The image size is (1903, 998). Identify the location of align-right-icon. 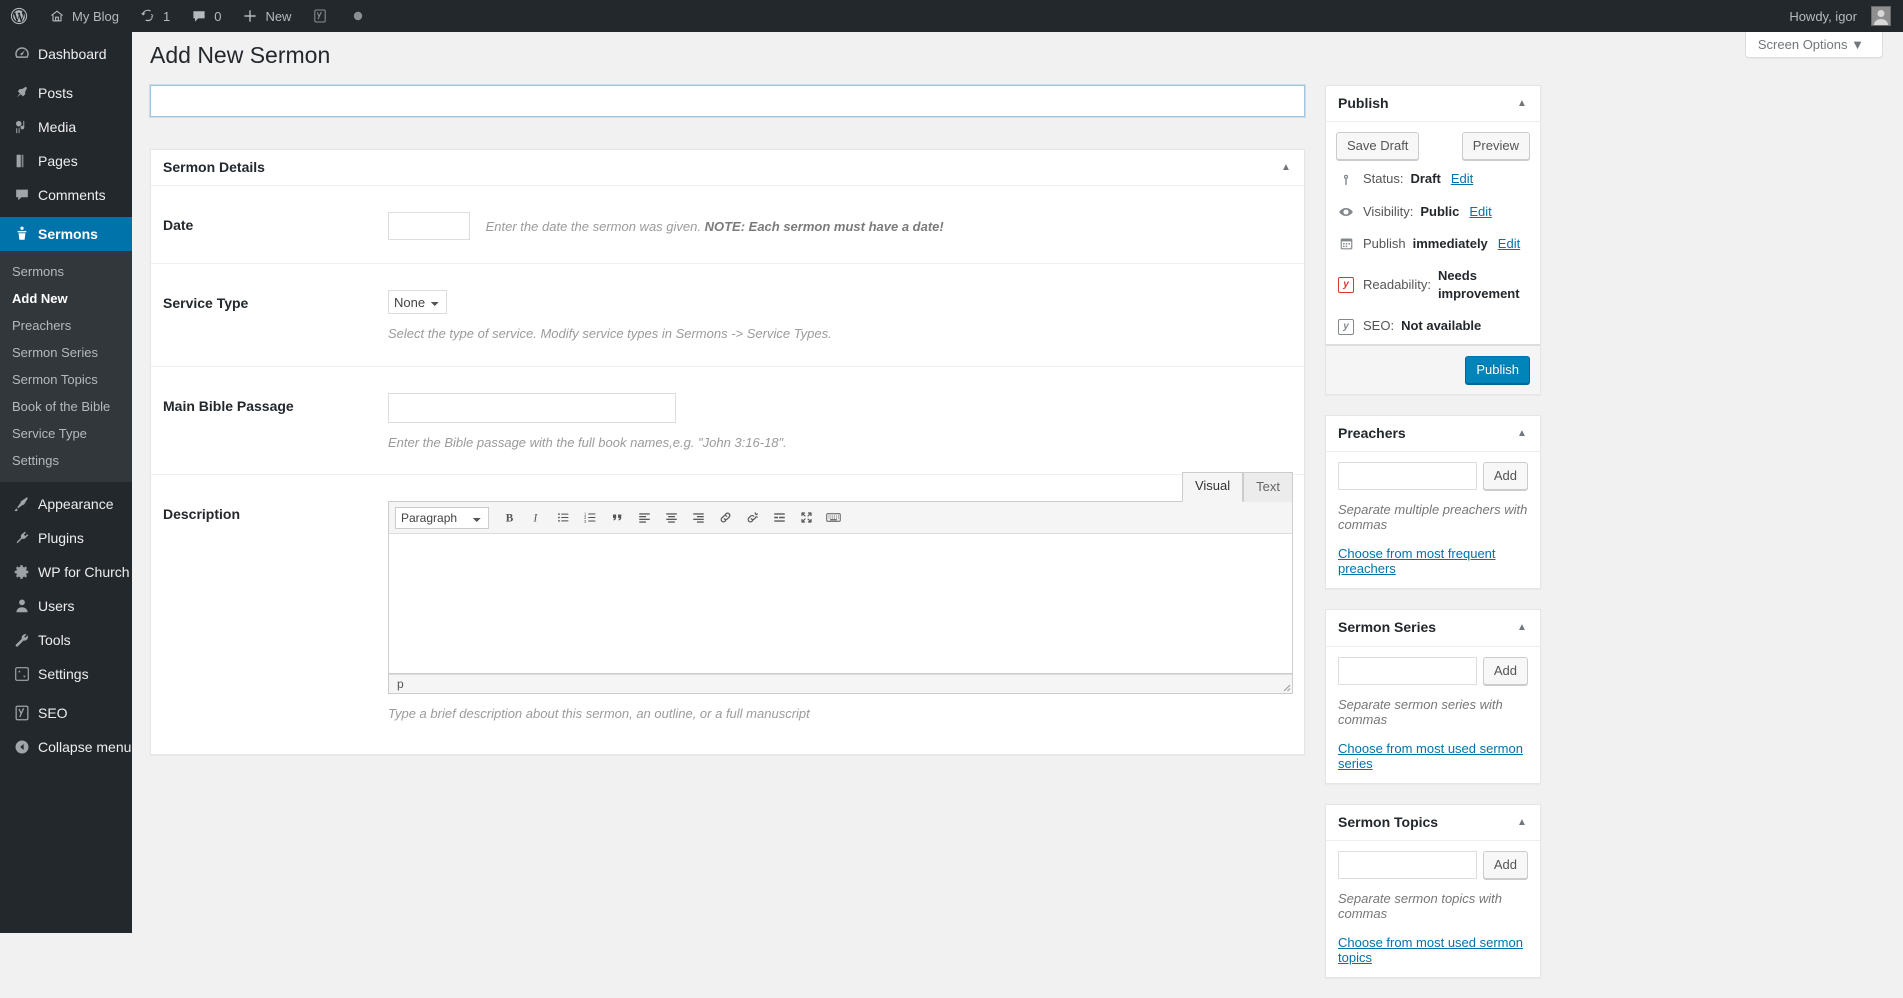
(698, 518).